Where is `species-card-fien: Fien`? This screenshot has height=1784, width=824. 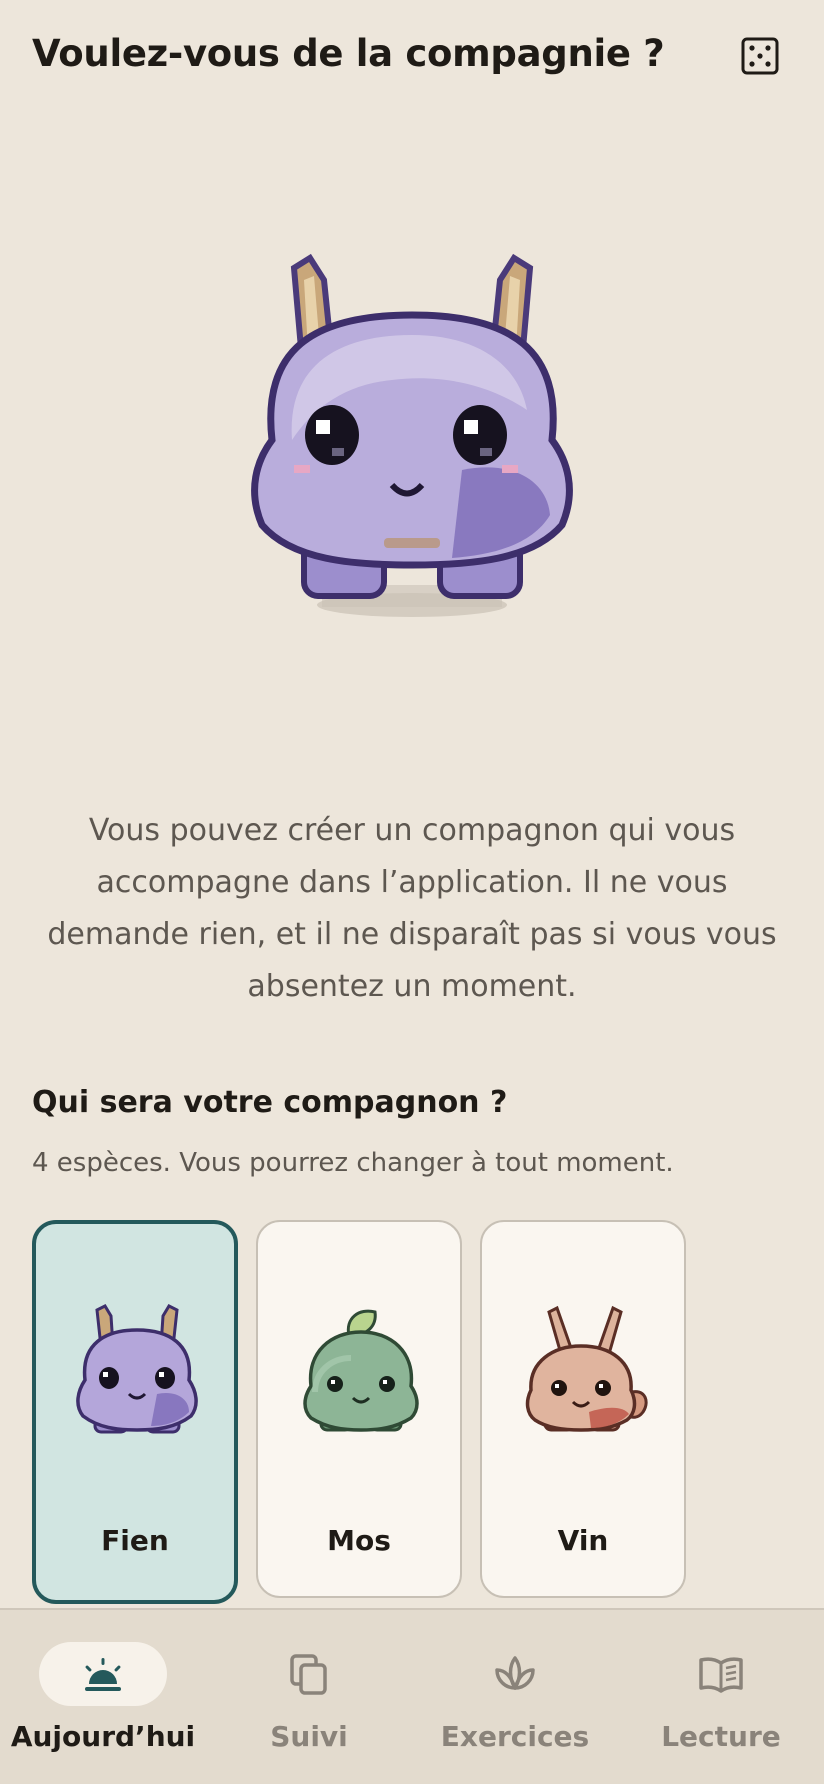 species-card-fien: Fien is located at coordinates (135, 1412).